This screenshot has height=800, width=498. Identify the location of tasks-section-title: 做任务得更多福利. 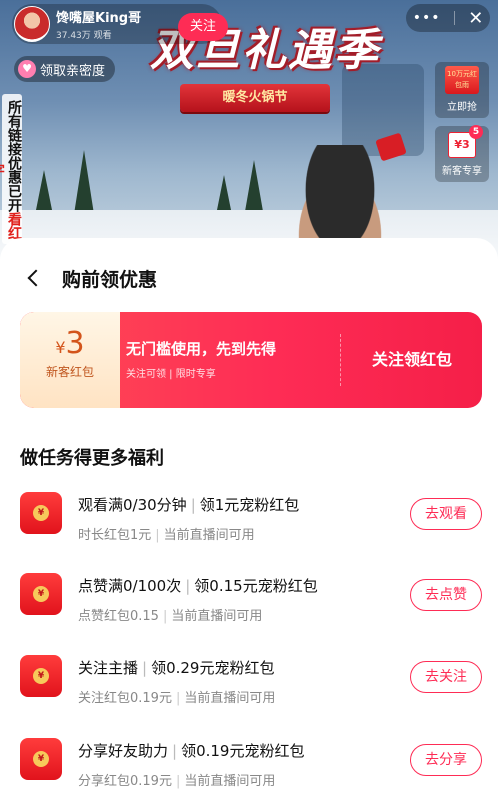
(92, 458).